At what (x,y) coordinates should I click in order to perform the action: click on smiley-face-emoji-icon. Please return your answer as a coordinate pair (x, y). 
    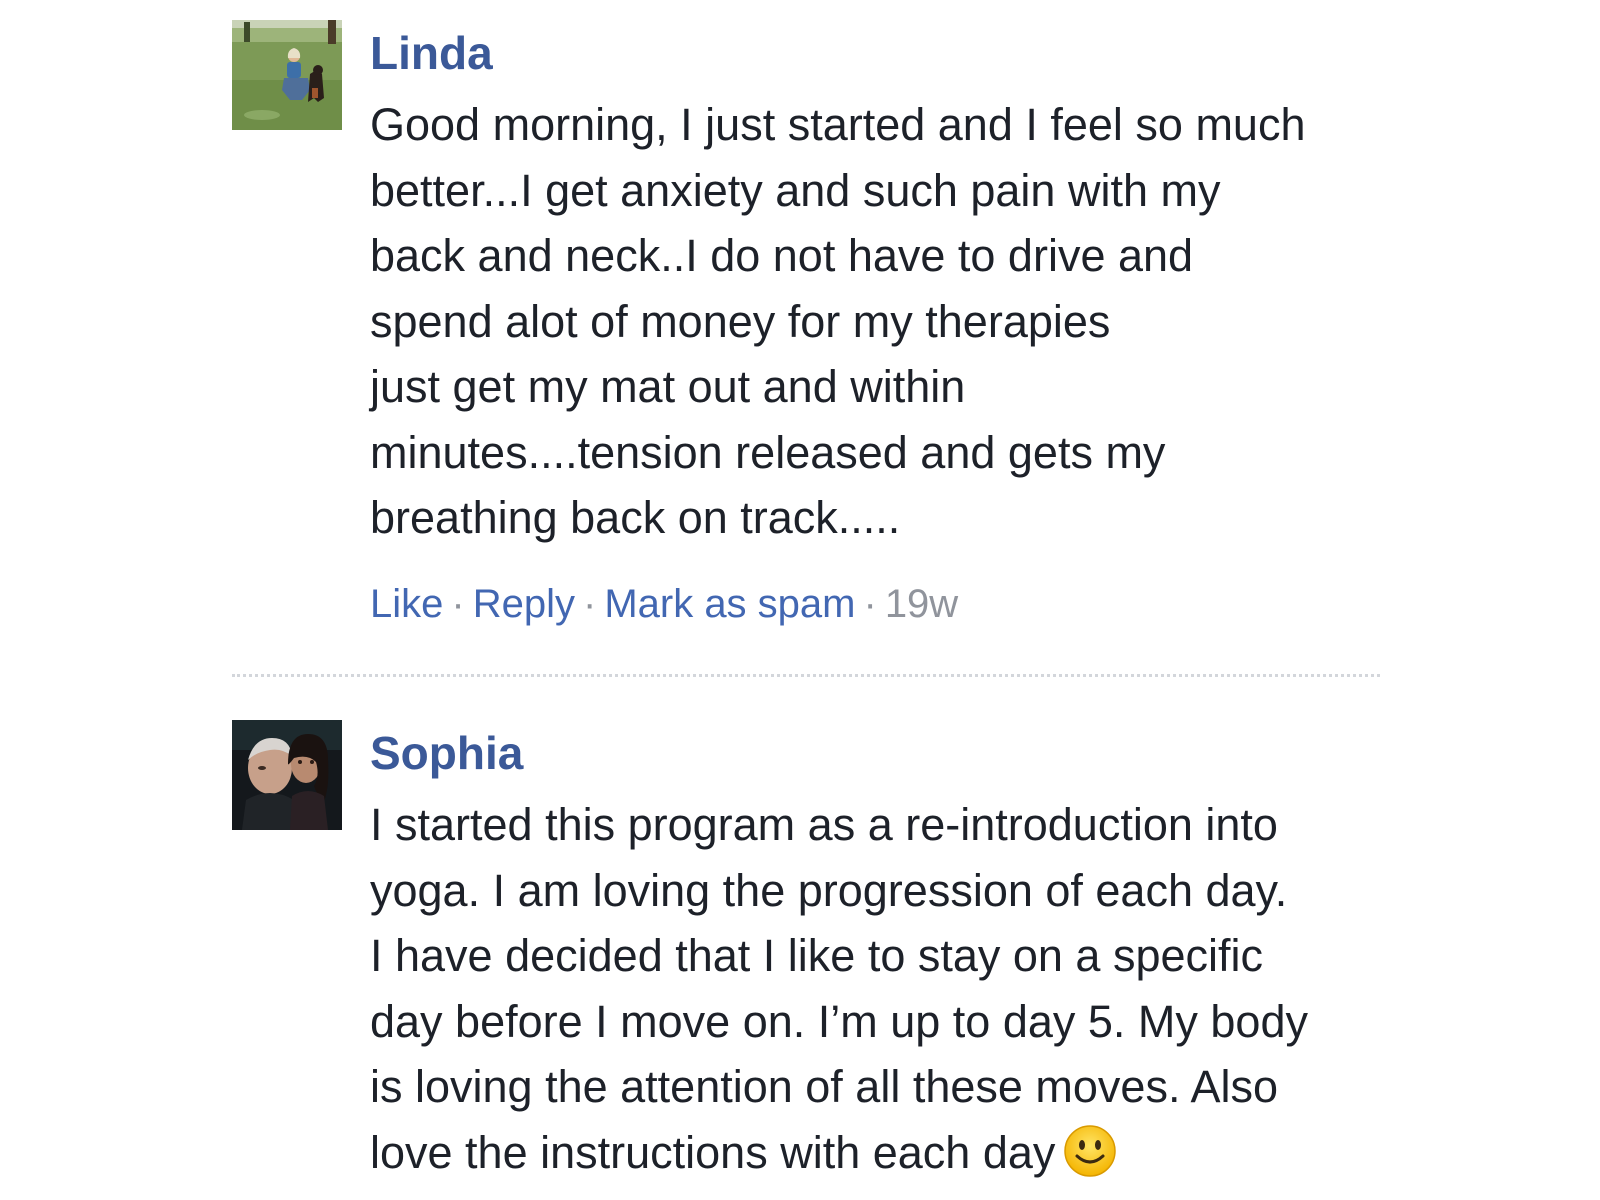
    Looking at the image, I should click on (1090, 1160).